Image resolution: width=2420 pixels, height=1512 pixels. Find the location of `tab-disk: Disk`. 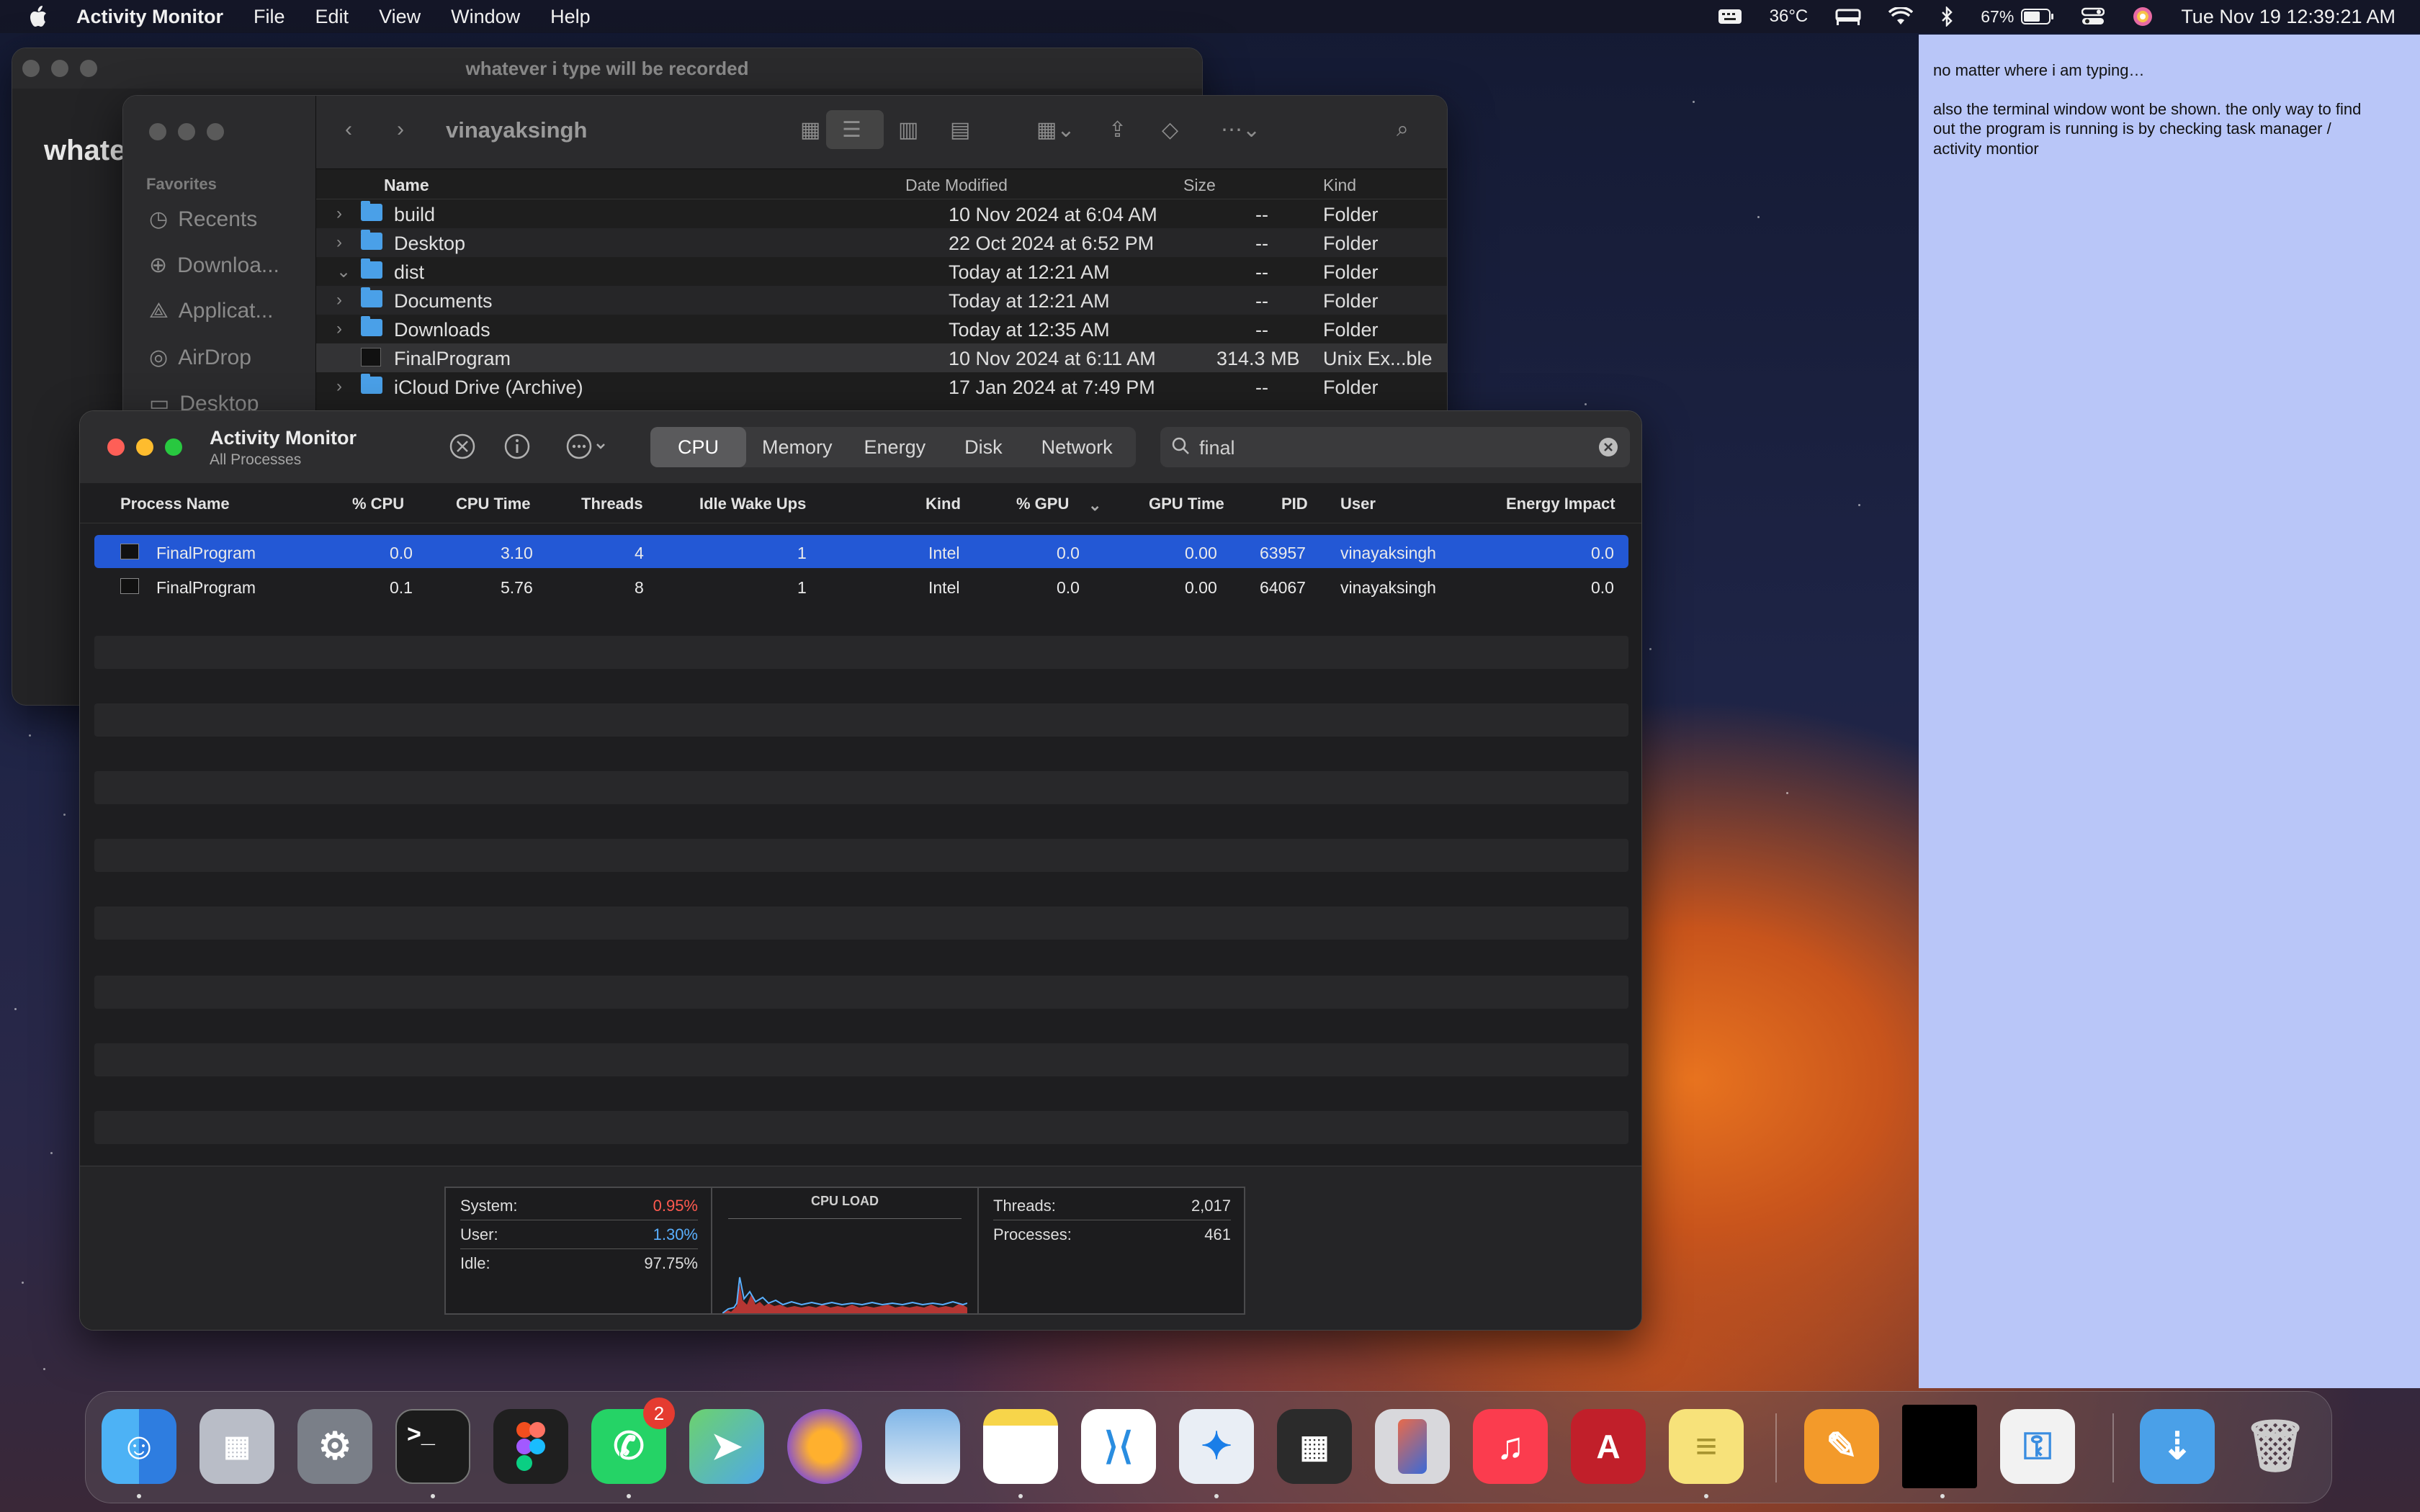

tab-disk: Disk is located at coordinates (983, 447).